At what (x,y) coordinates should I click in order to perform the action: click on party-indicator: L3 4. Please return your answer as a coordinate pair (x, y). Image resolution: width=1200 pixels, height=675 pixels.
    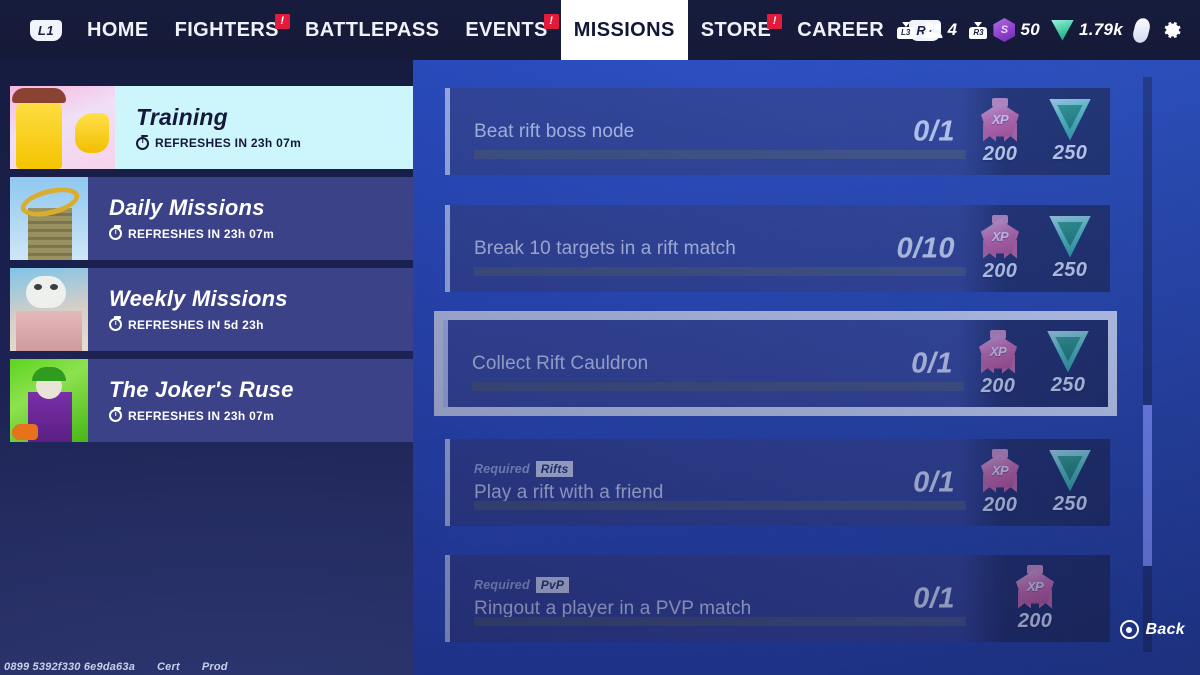
    Looking at the image, I should click on (927, 30).